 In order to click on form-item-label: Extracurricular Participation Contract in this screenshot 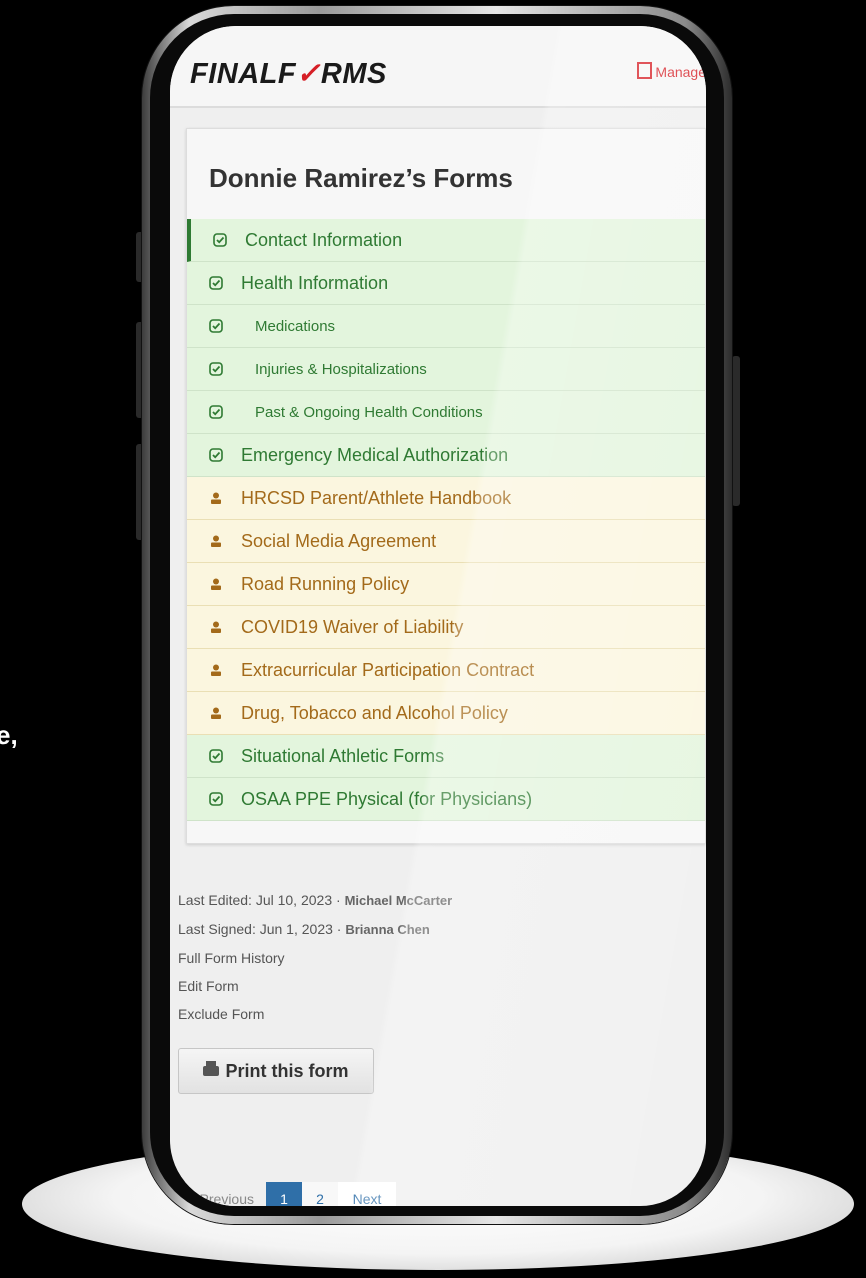, I will do `click(388, 669)`.